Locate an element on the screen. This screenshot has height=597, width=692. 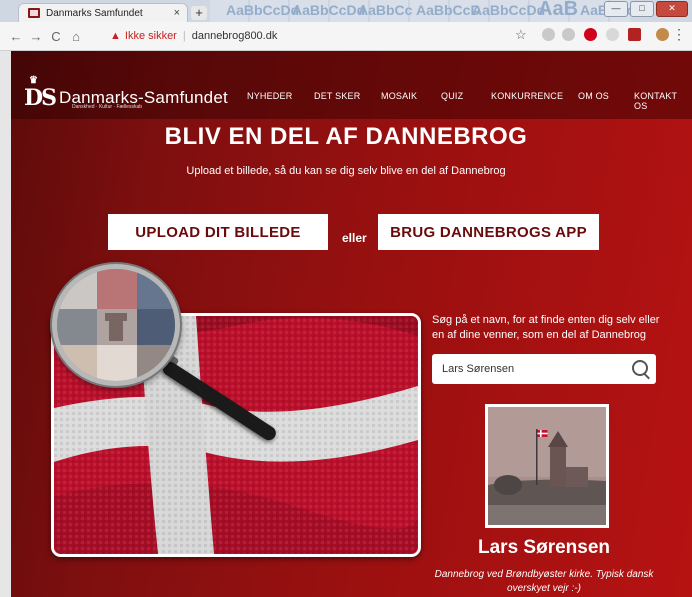
pdf-extension-icon is located at coordinates (634, 34).